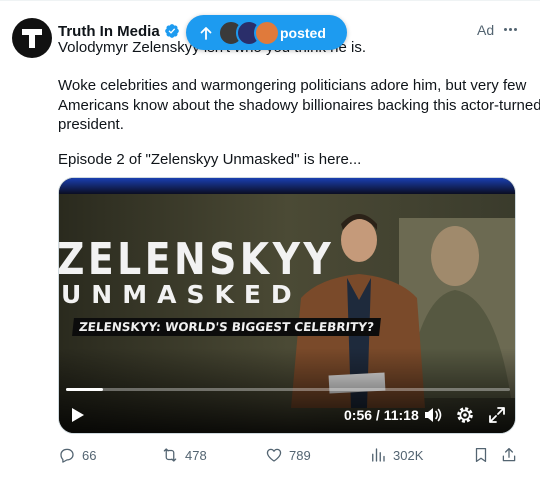  I want to click on reply-count: 66, so click(89, 455).